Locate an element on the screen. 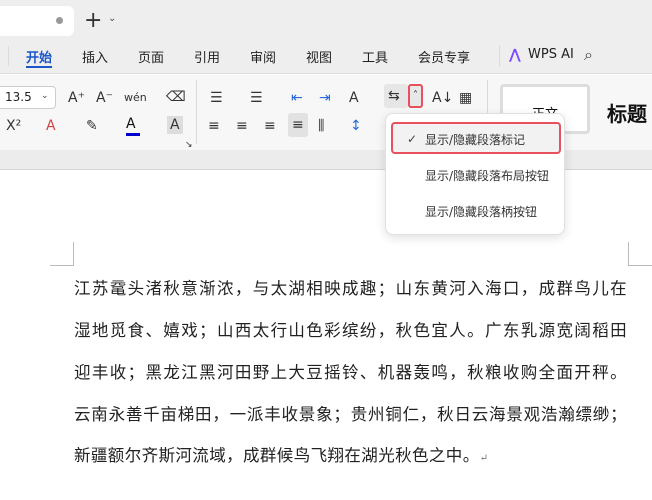 Image resolution: width=652 pixels, height=500 pixels. text-effect-icon: A is located at coordinates (51, 126).